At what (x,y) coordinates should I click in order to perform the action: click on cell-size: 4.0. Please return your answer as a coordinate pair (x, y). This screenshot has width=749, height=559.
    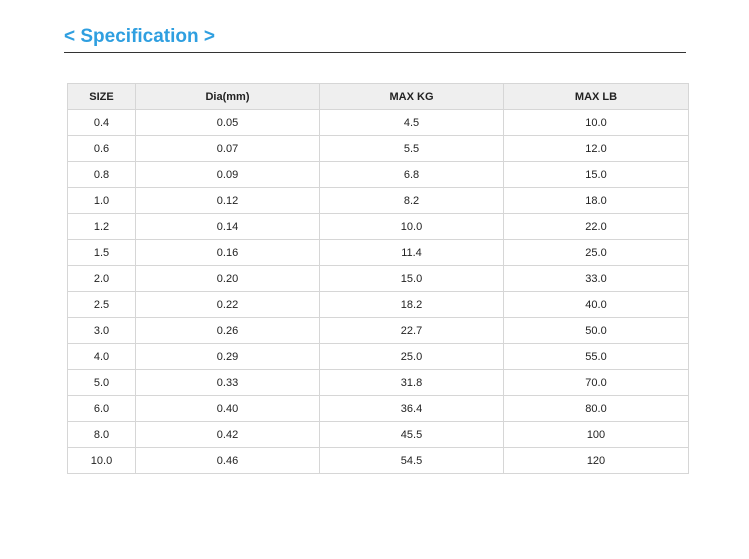
    Looking at the image, I should click on (101, 356).